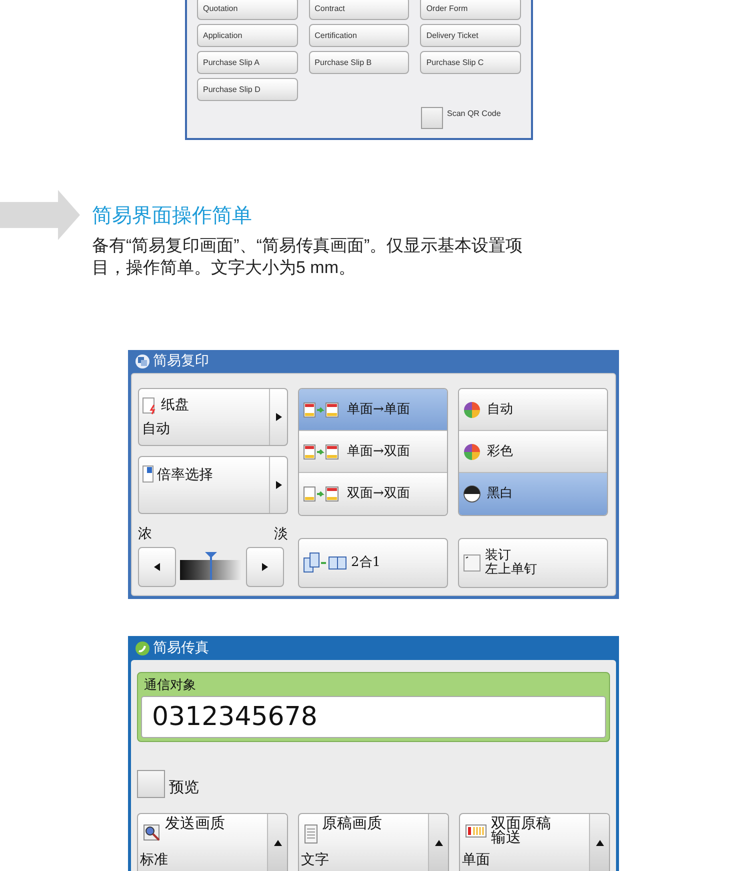 Image resolution: width=750 pixels, height=871 pixels. I want to click on screen-title: 简易复印, so click(181, 361).